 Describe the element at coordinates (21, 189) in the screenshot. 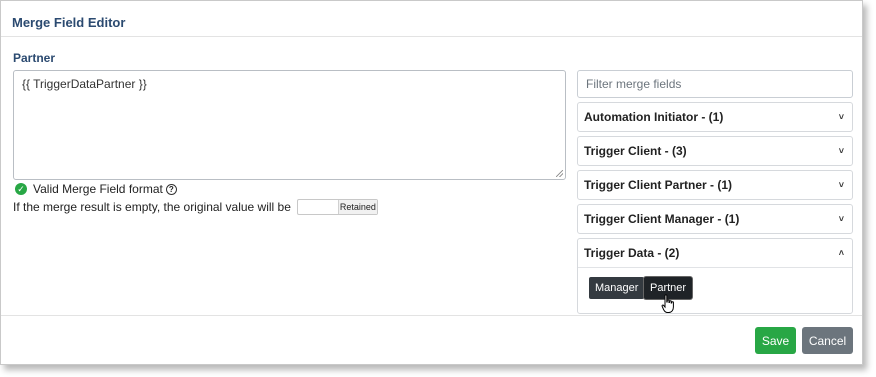

I see `check-circle-icon: ✓` at that location.